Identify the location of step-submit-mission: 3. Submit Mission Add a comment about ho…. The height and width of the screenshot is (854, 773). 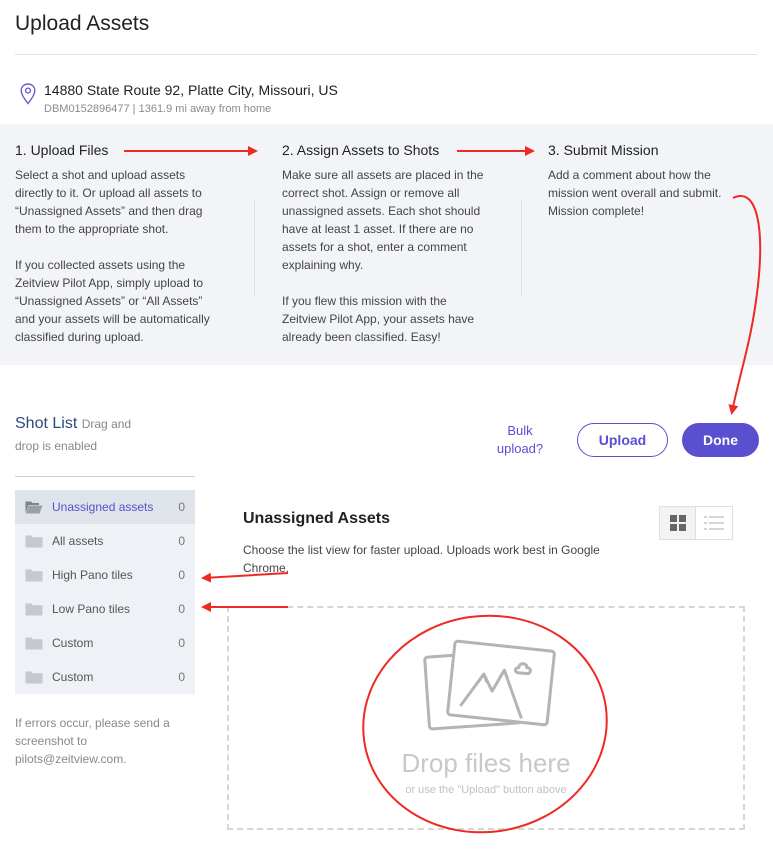
(645, 181).